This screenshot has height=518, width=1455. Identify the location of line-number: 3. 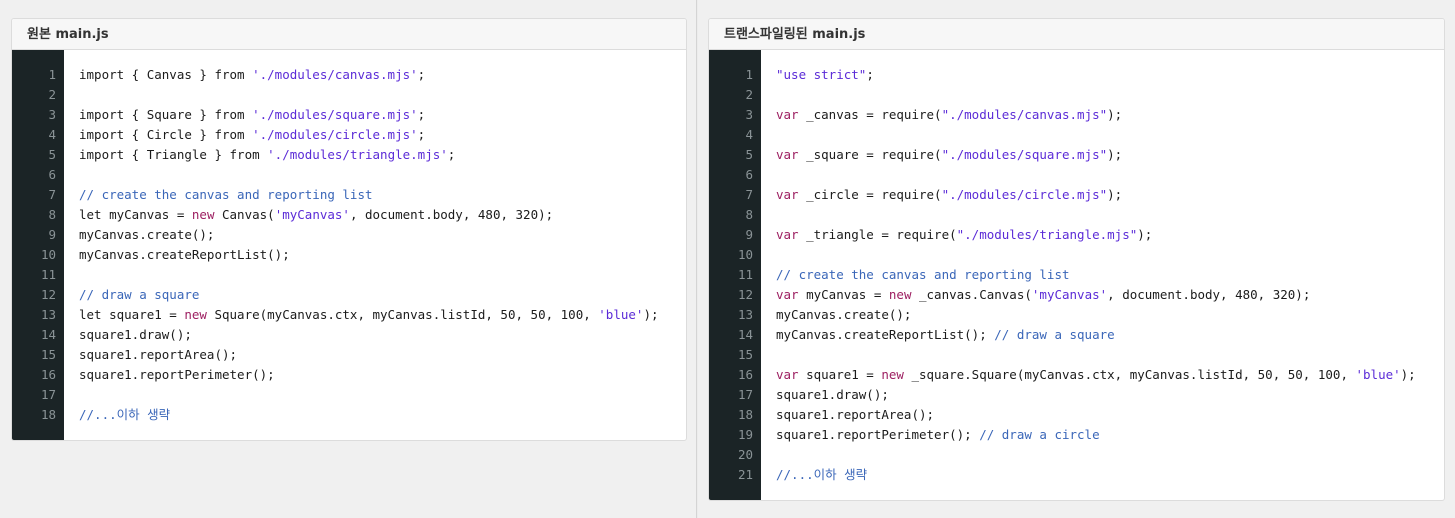
(749, 114).